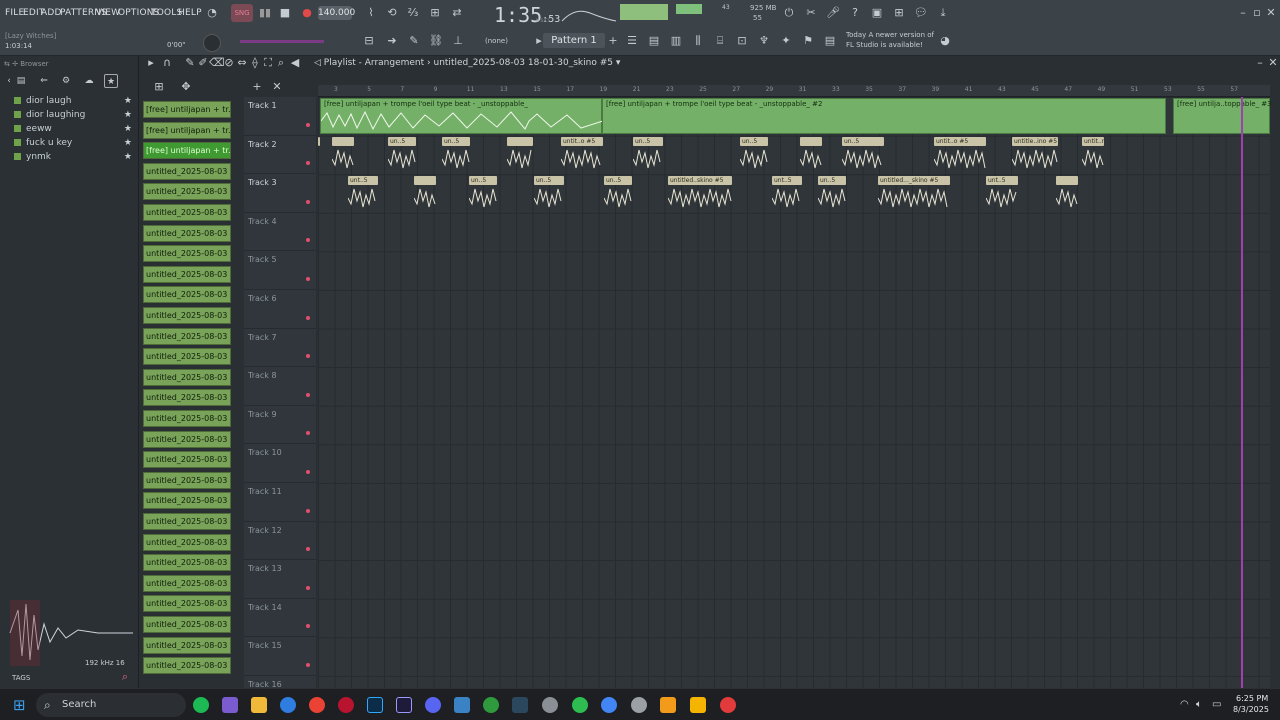  Describe the element at coordinates (108, 13) in the screenshot. I see `menu-view: VIEW` at that location.